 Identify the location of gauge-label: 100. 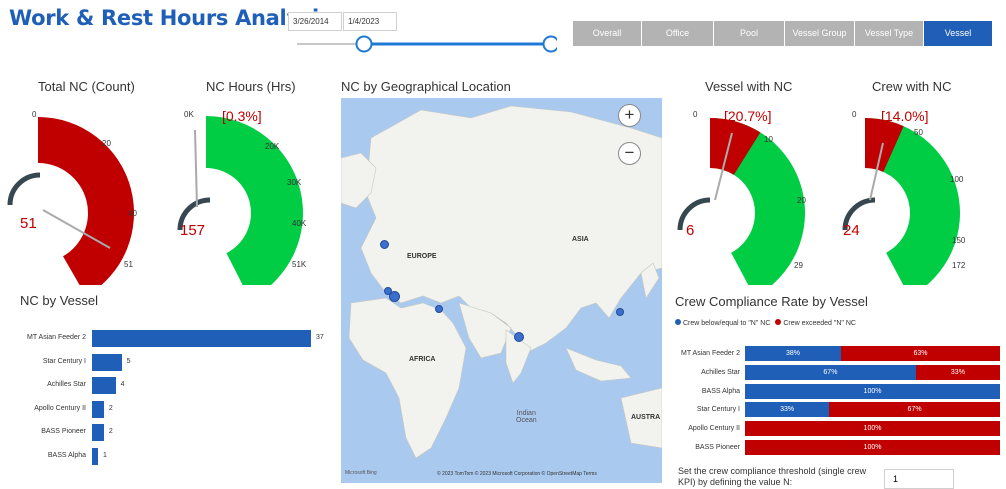
(957, 179).